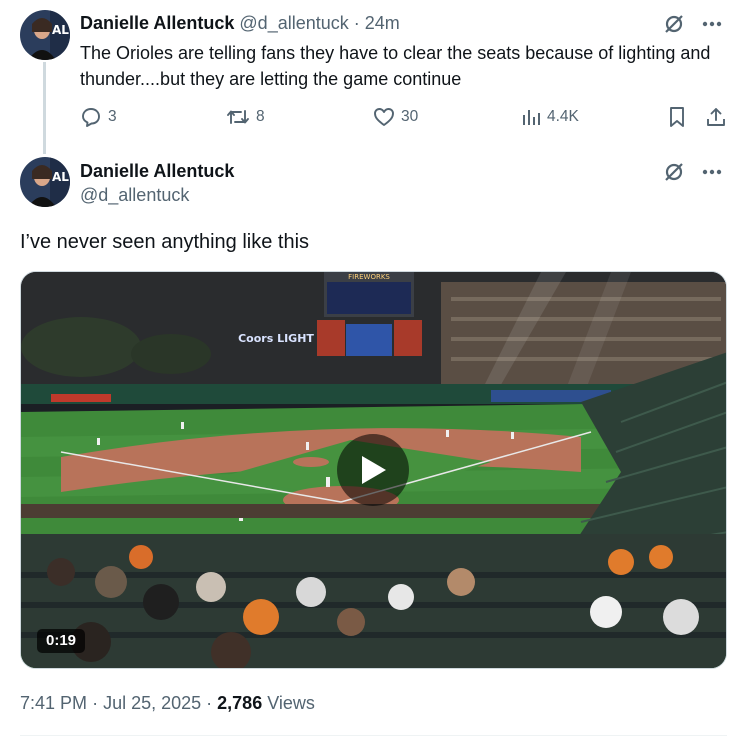  I want to click on repost-button: 8, so click(245, 117).